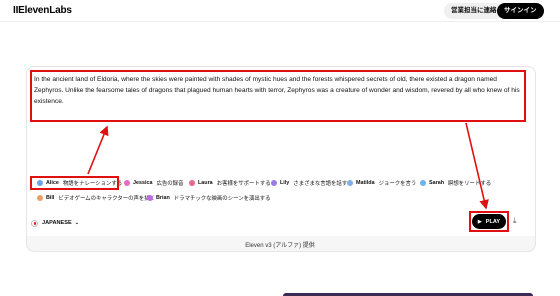  I want to click on arrow-alice-to-text, so click(98, 150).